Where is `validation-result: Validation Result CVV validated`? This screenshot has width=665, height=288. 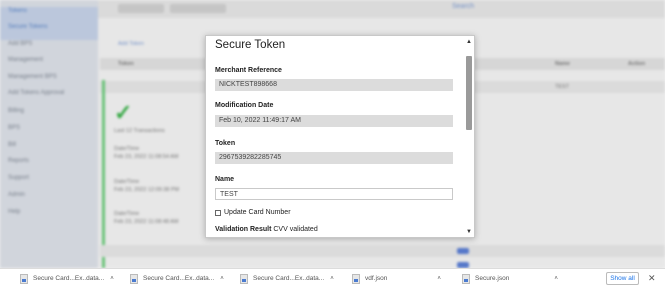
validation-result: Validation Result CVV validated is located at coordinates (266, 229).